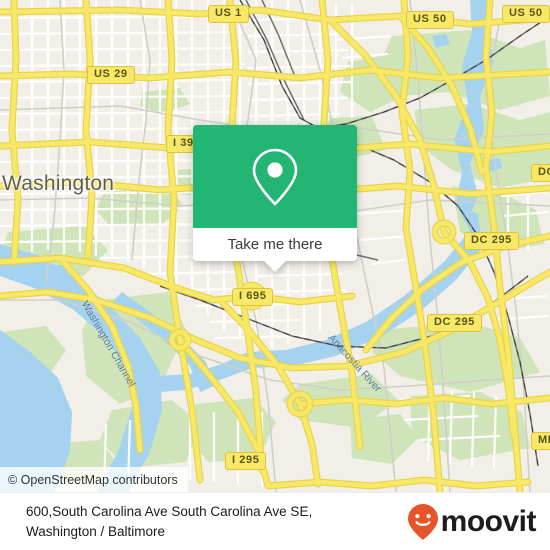 The image size is (550, 550). I want to click on popup-pointer, so click(275, 266).